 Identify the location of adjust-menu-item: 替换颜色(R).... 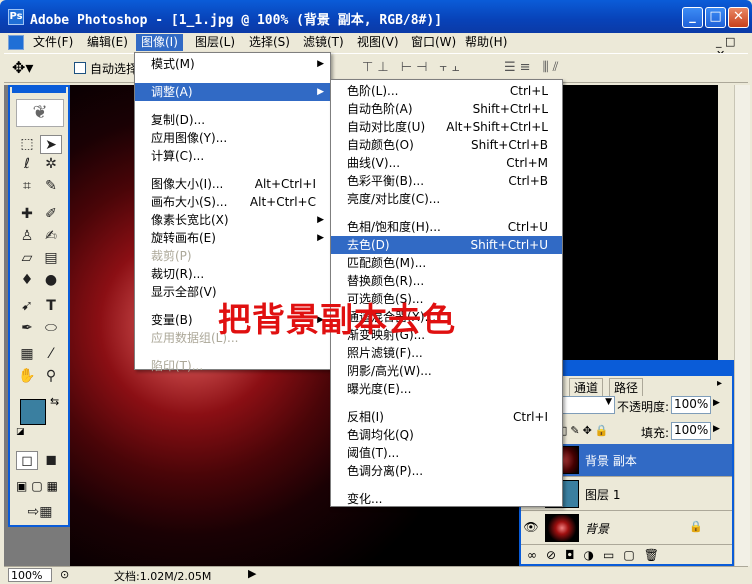
(446, 281).